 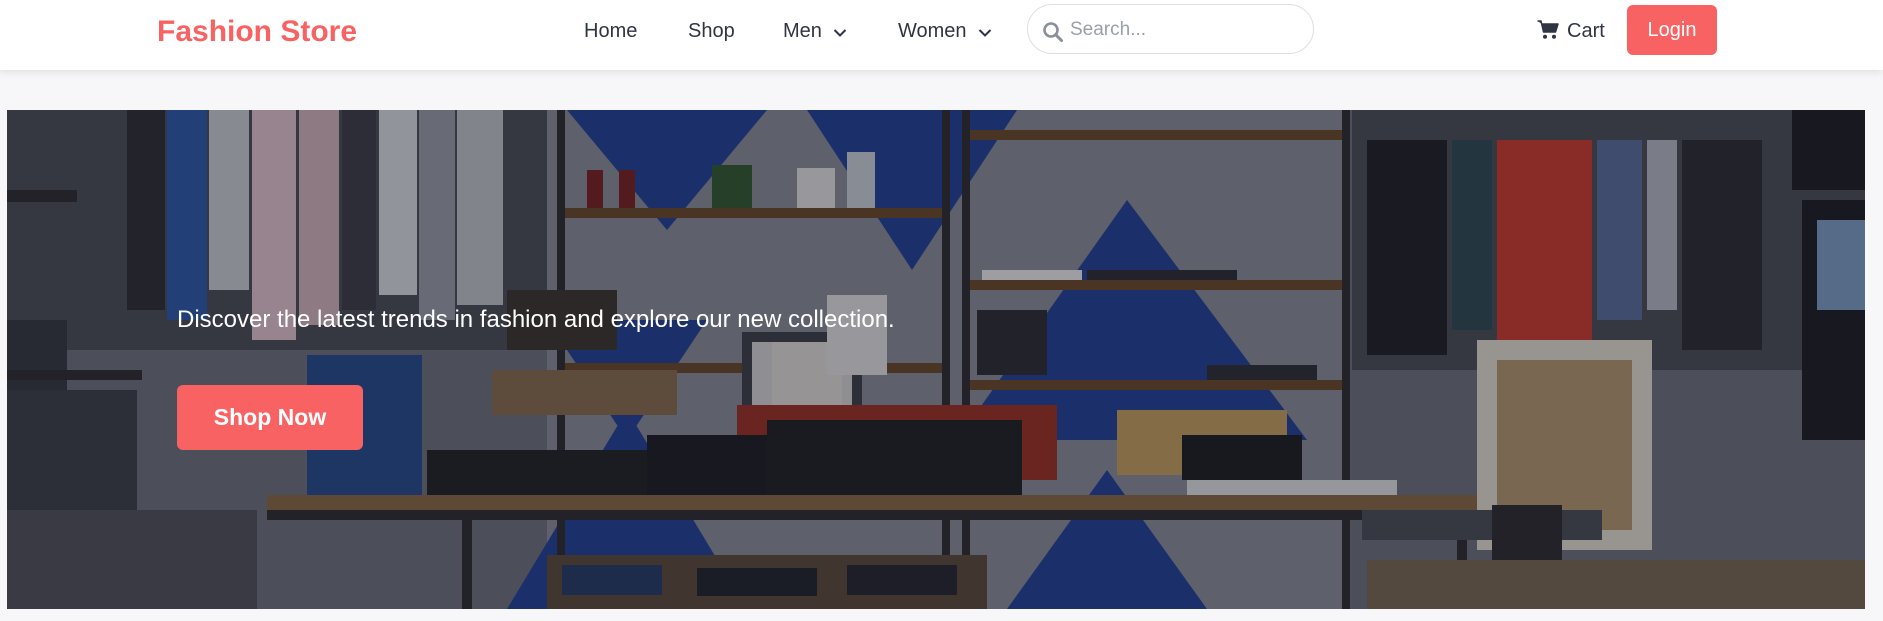 What do you see at coordinates (257, 32) in the screenshot?
I see `brand-logo: Fashion Store` at bounding box center [257, 32].